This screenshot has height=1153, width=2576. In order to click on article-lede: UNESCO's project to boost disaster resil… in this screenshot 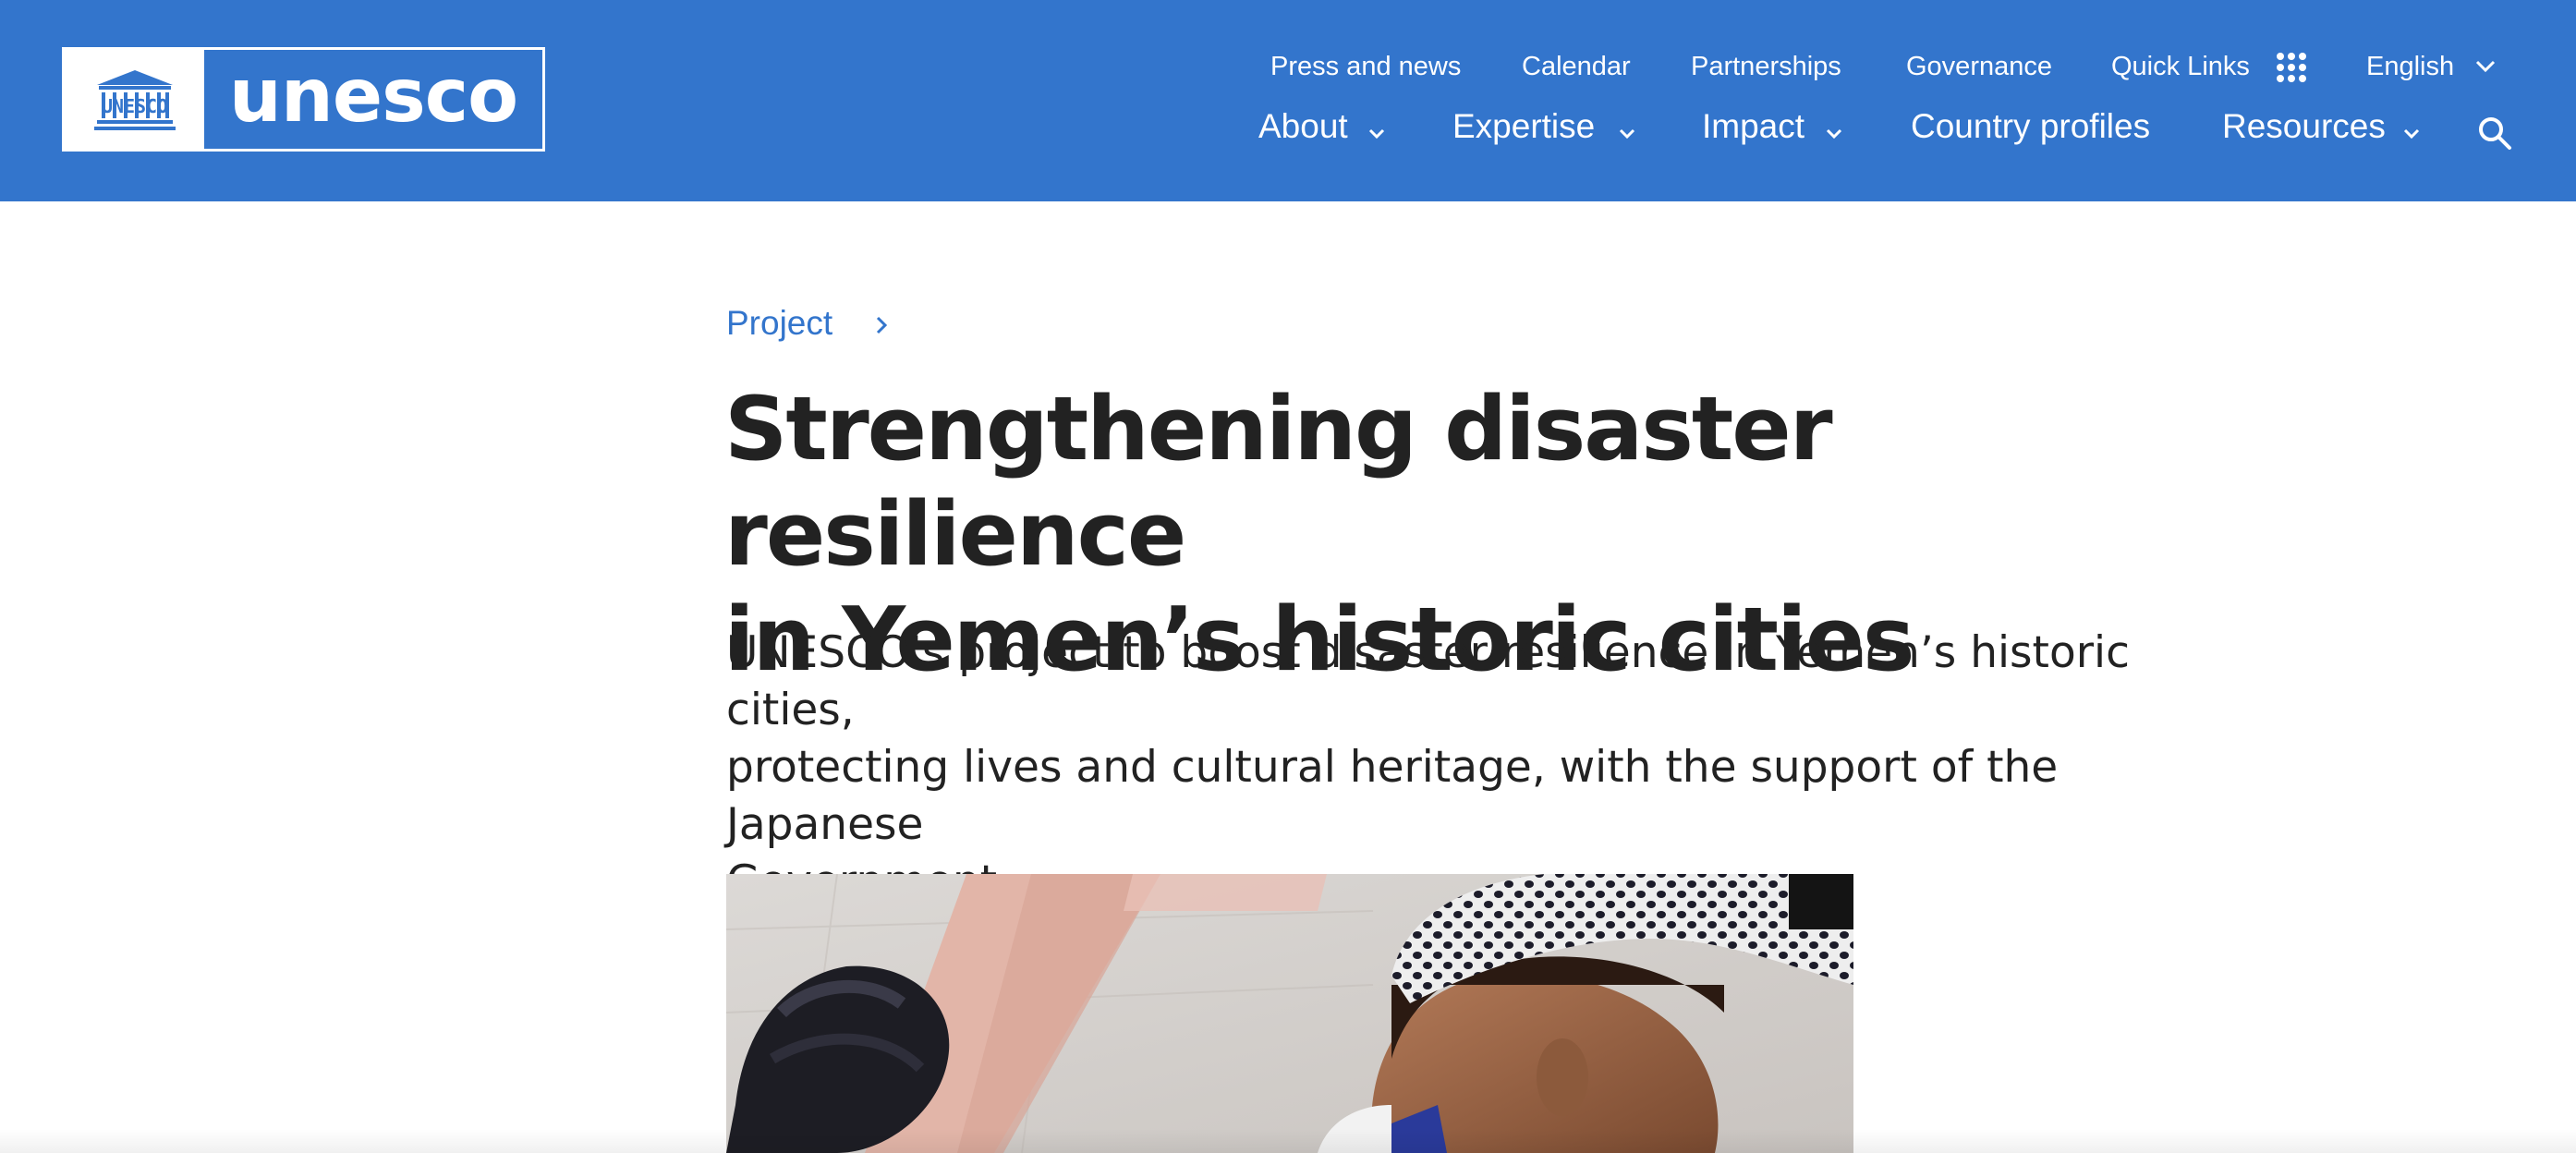, I will do `click(1484, 768)`.